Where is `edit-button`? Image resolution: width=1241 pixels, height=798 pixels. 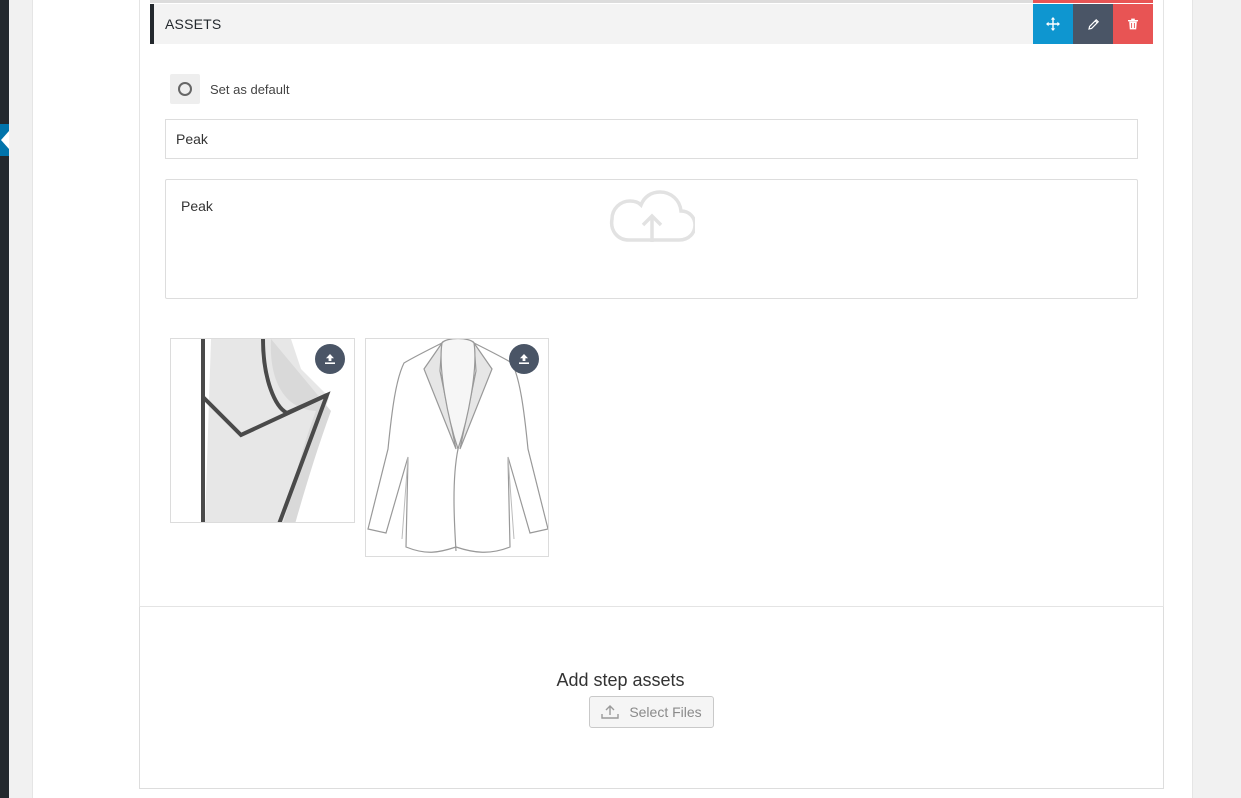 edit-button is located at coordinates (1093, 24).